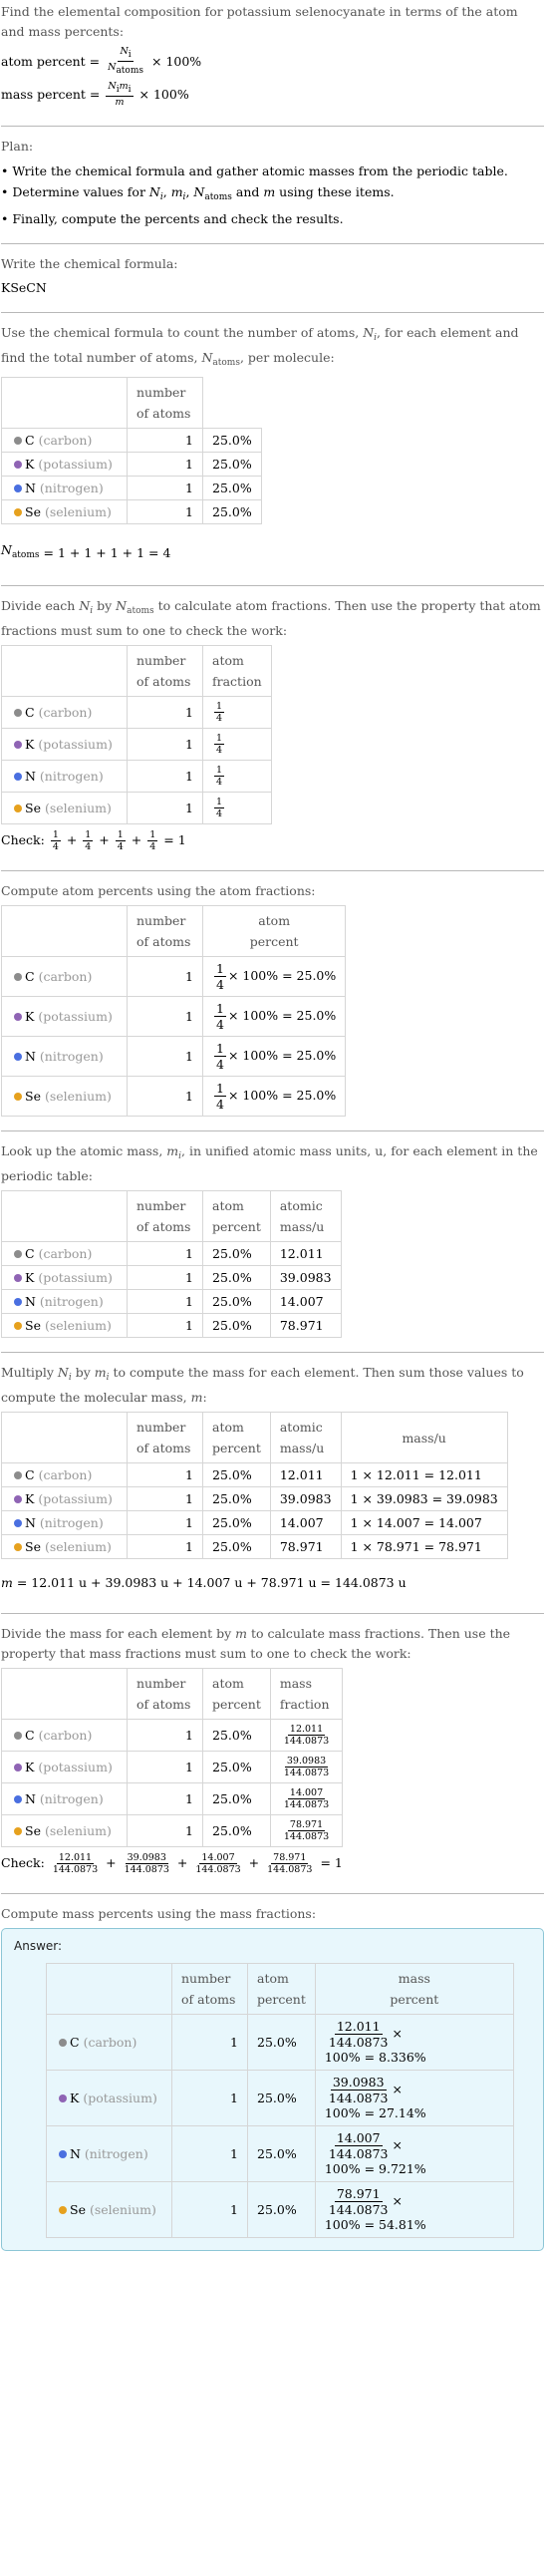 This screenshot has width=544, height=2576. Describe the element at coordinates (120, 94) in the screenshot. I see `mass-percent-fraction: Nimi m` at that location.